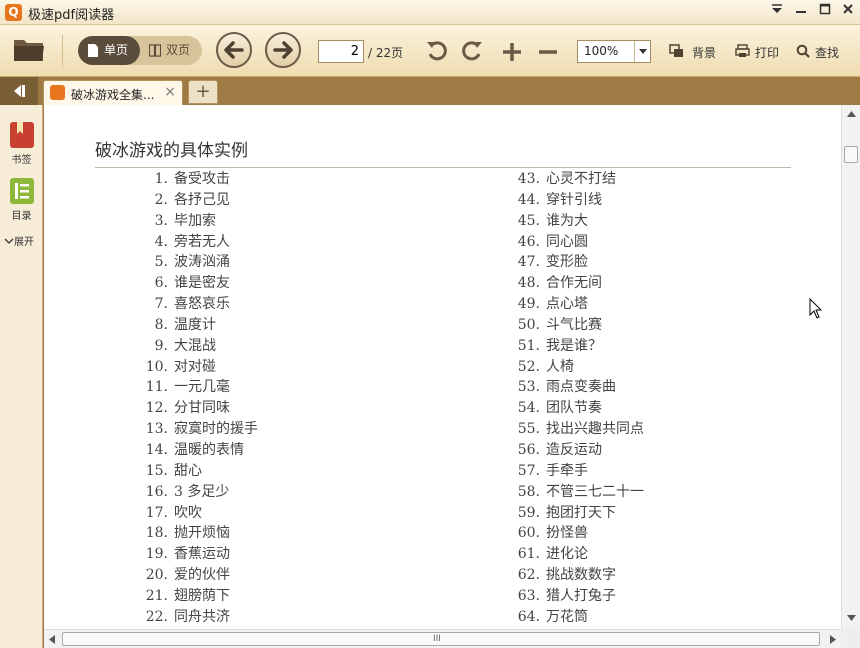  What do you see at coordinates (161, 199) in the screenshot?
I see `item-number: 2.` at bounding box center [161, 199].